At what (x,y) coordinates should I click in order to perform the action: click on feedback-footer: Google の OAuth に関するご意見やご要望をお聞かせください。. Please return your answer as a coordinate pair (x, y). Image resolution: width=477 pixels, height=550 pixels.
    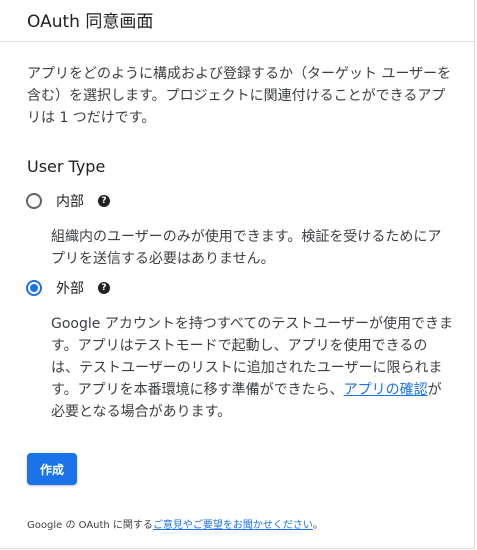
    Looking at the image, I should click on (175, 523).